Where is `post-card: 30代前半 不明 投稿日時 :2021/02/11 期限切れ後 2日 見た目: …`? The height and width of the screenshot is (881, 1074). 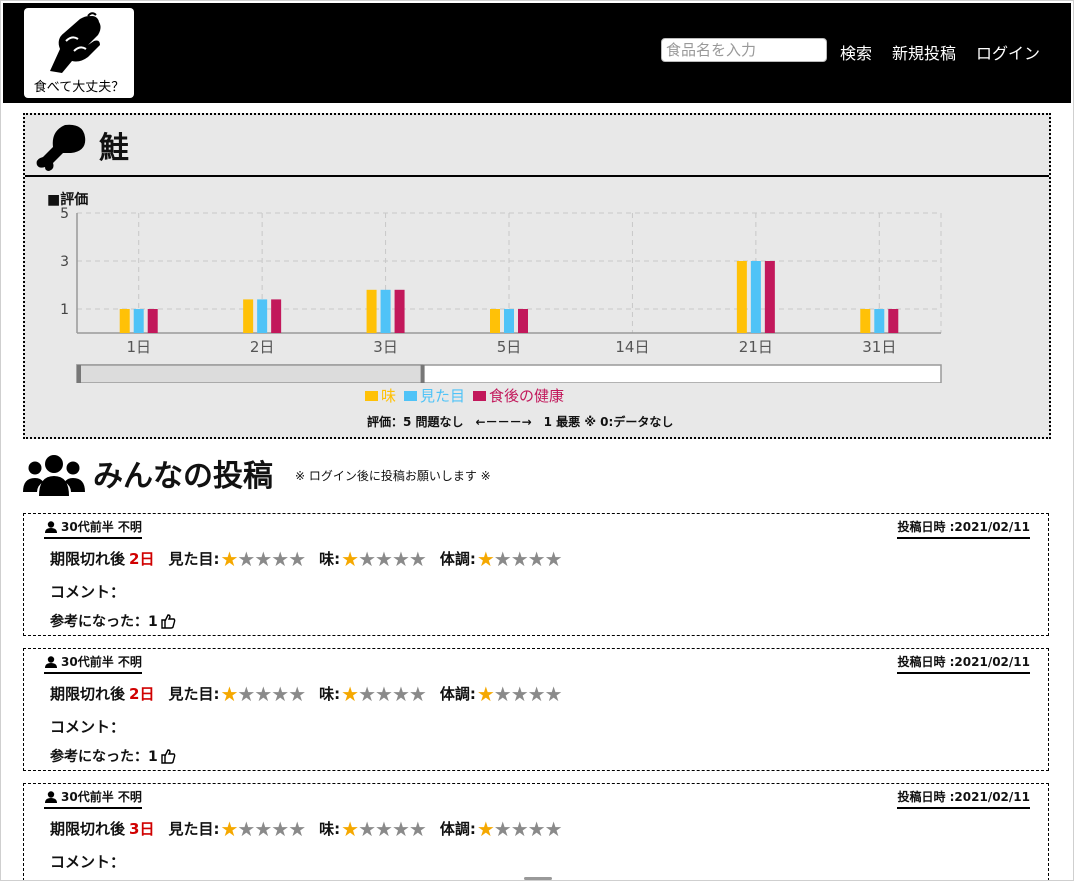 post-card: 30代前半 不明 投稿日時 :2021/02/11 期限切れ後 2日 見た目: … is located at coordinates (536, 709).